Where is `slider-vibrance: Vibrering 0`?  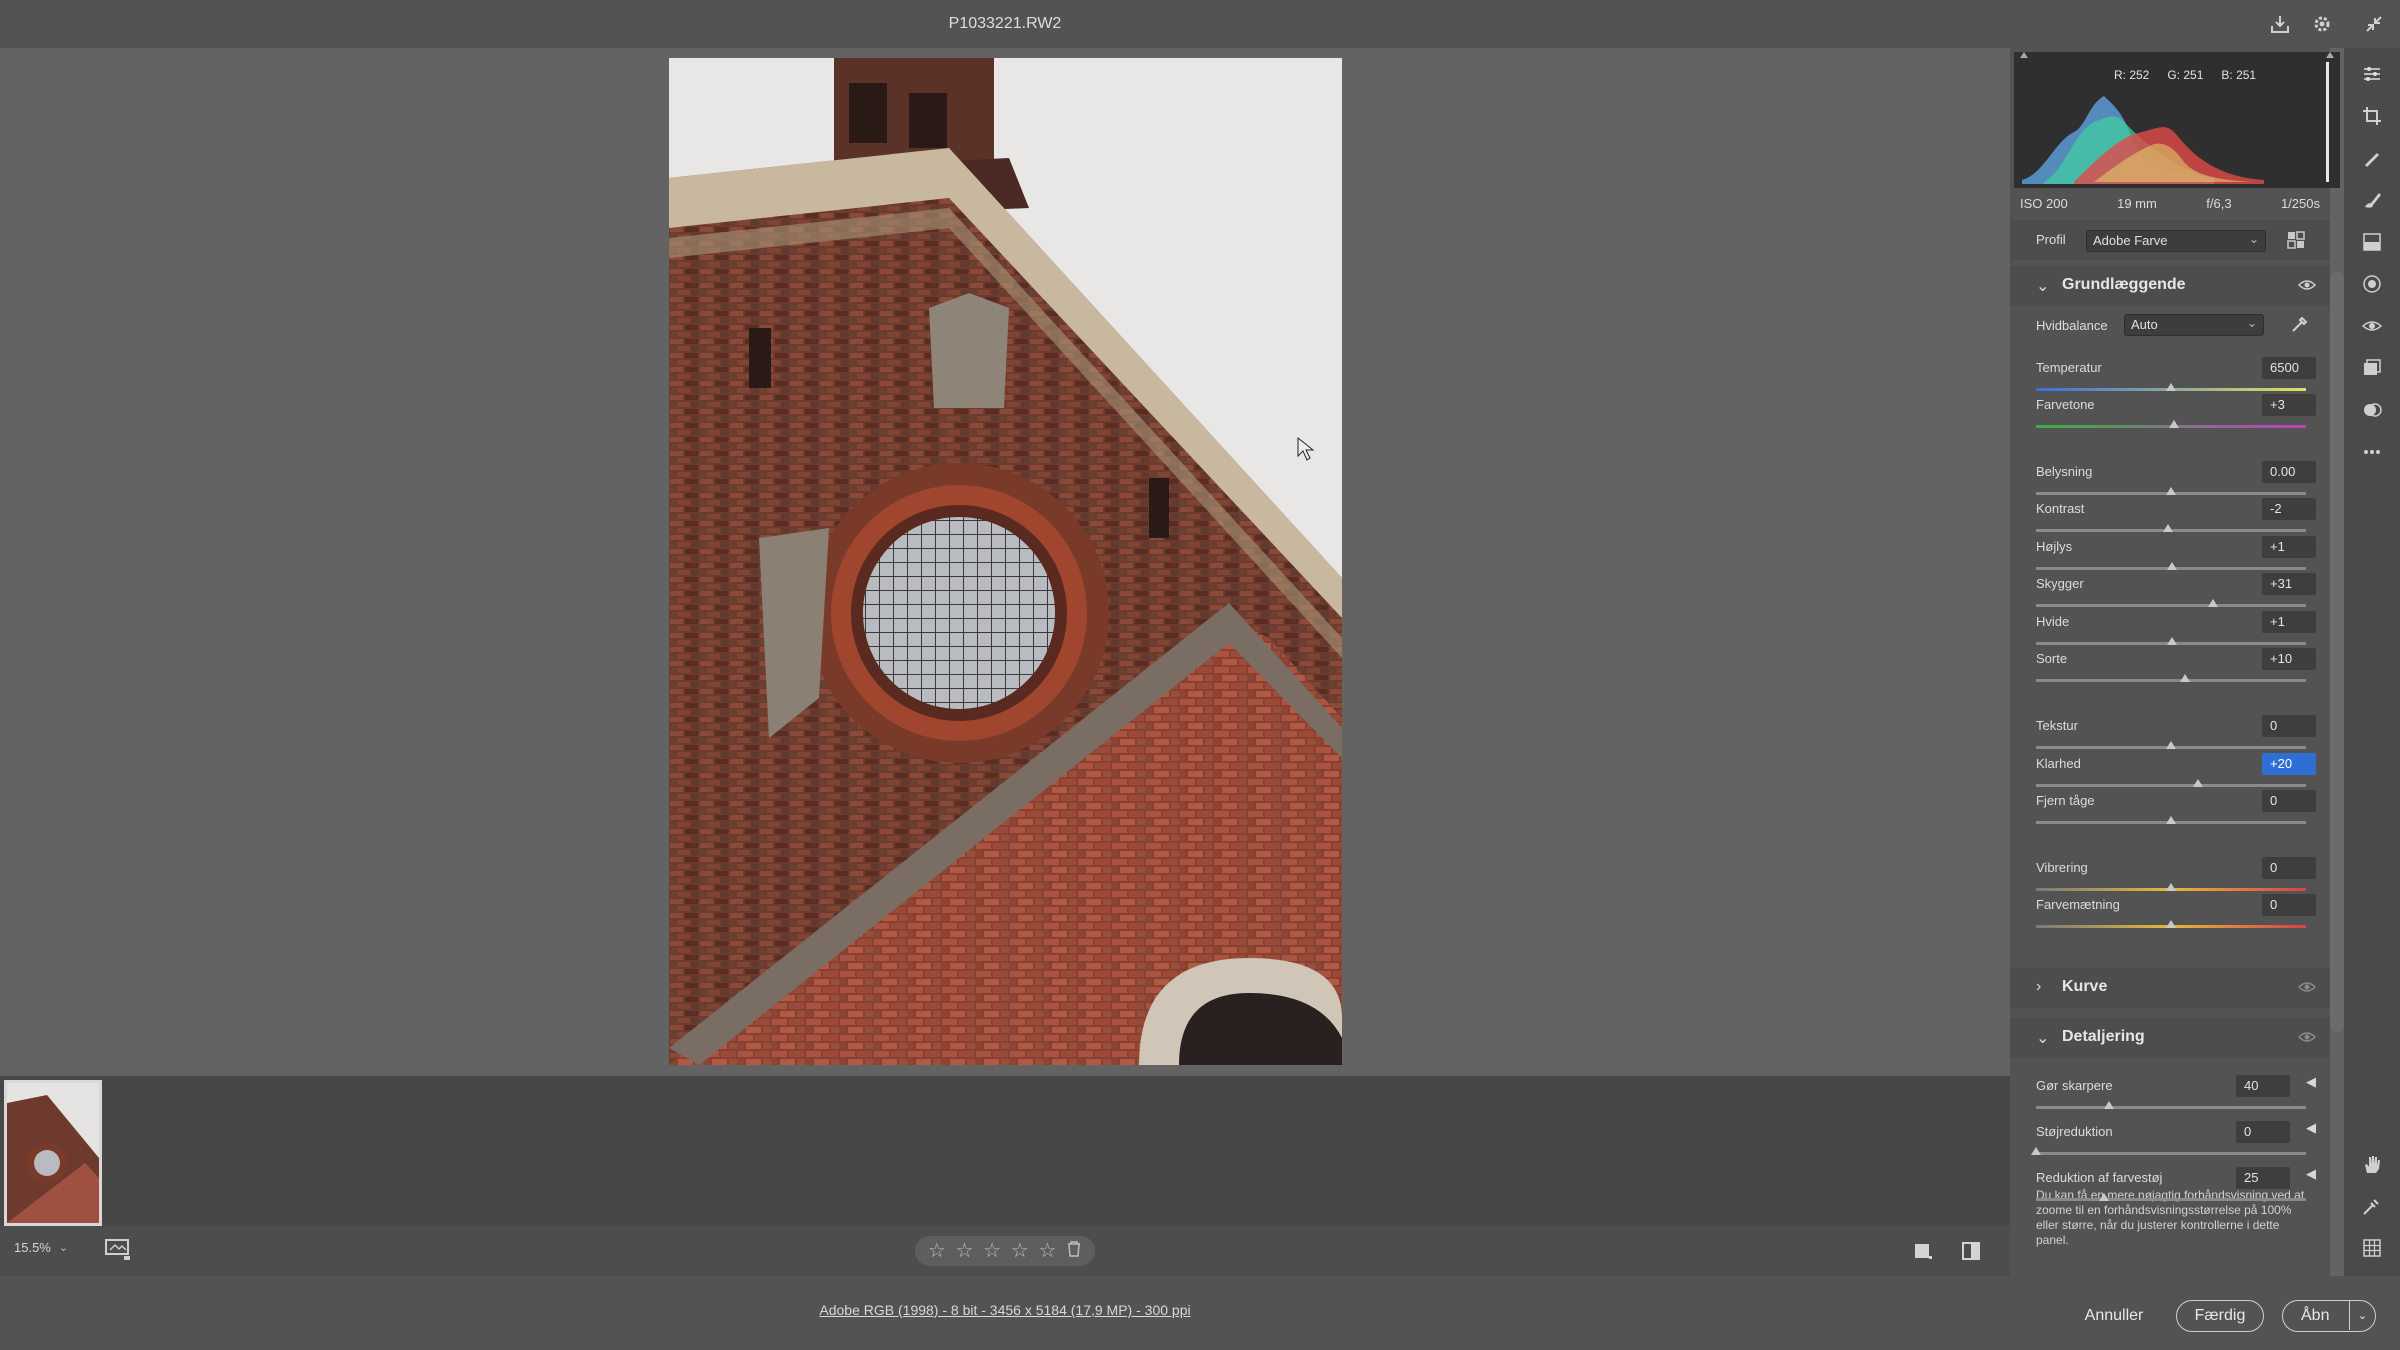
slider-vibrance: Vibrering 0 is located at coordinates (2176, 876).